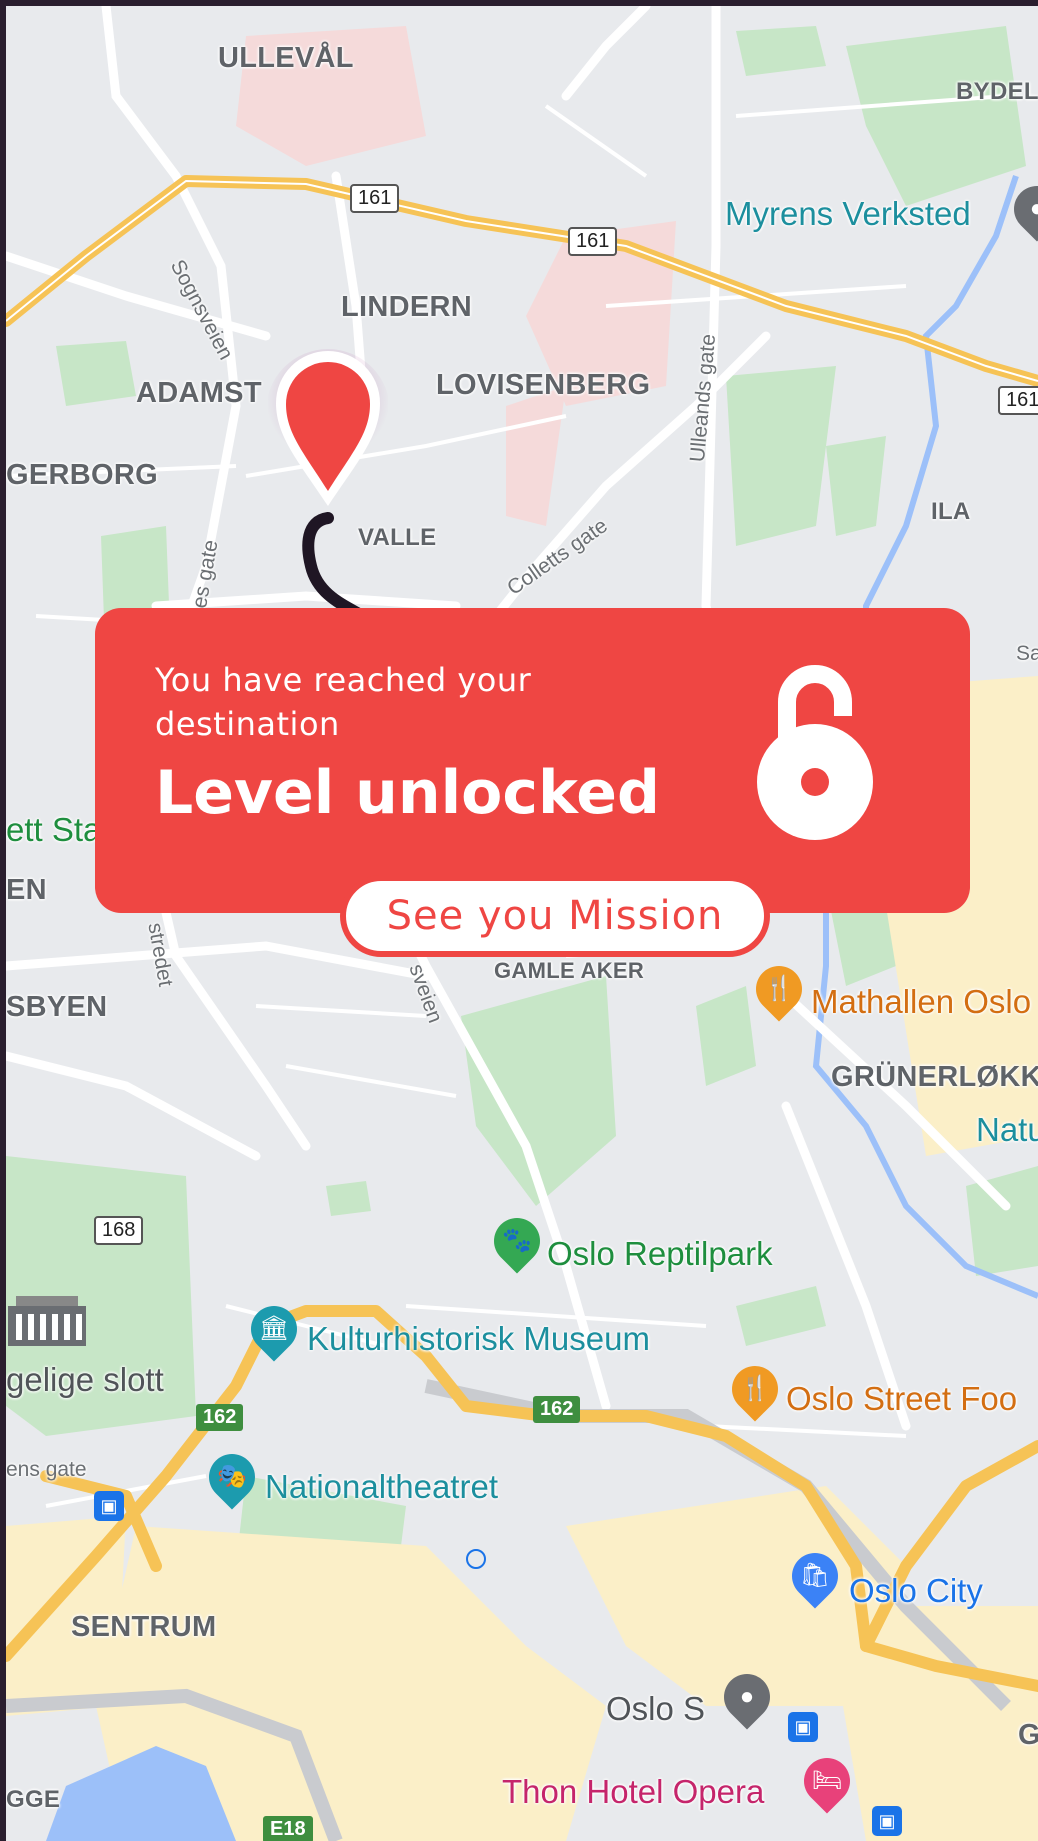 This screenshot has width=1038, height=1841. What do you see at coordinates (274, 1329) in the screenshot?
I see `museum-icon: 🏛` at bounding box center [274, 1329].